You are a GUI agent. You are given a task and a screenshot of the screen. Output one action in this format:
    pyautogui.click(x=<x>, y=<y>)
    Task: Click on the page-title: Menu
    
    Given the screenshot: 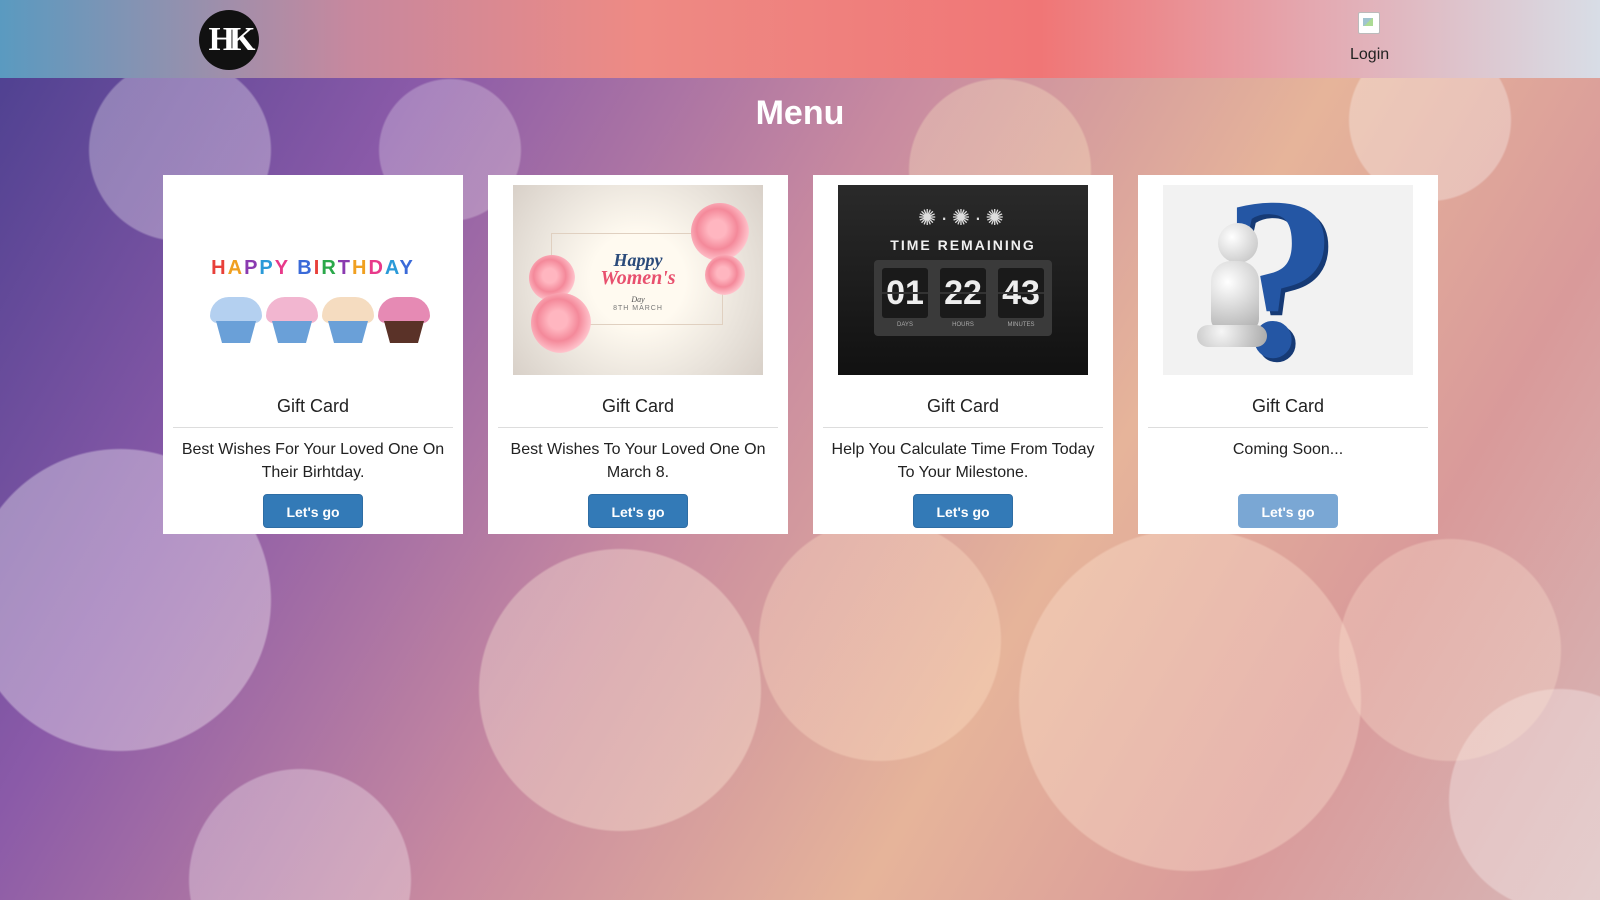 What is the action you would take?
    pyautogui.click(x=800, y=113)
    